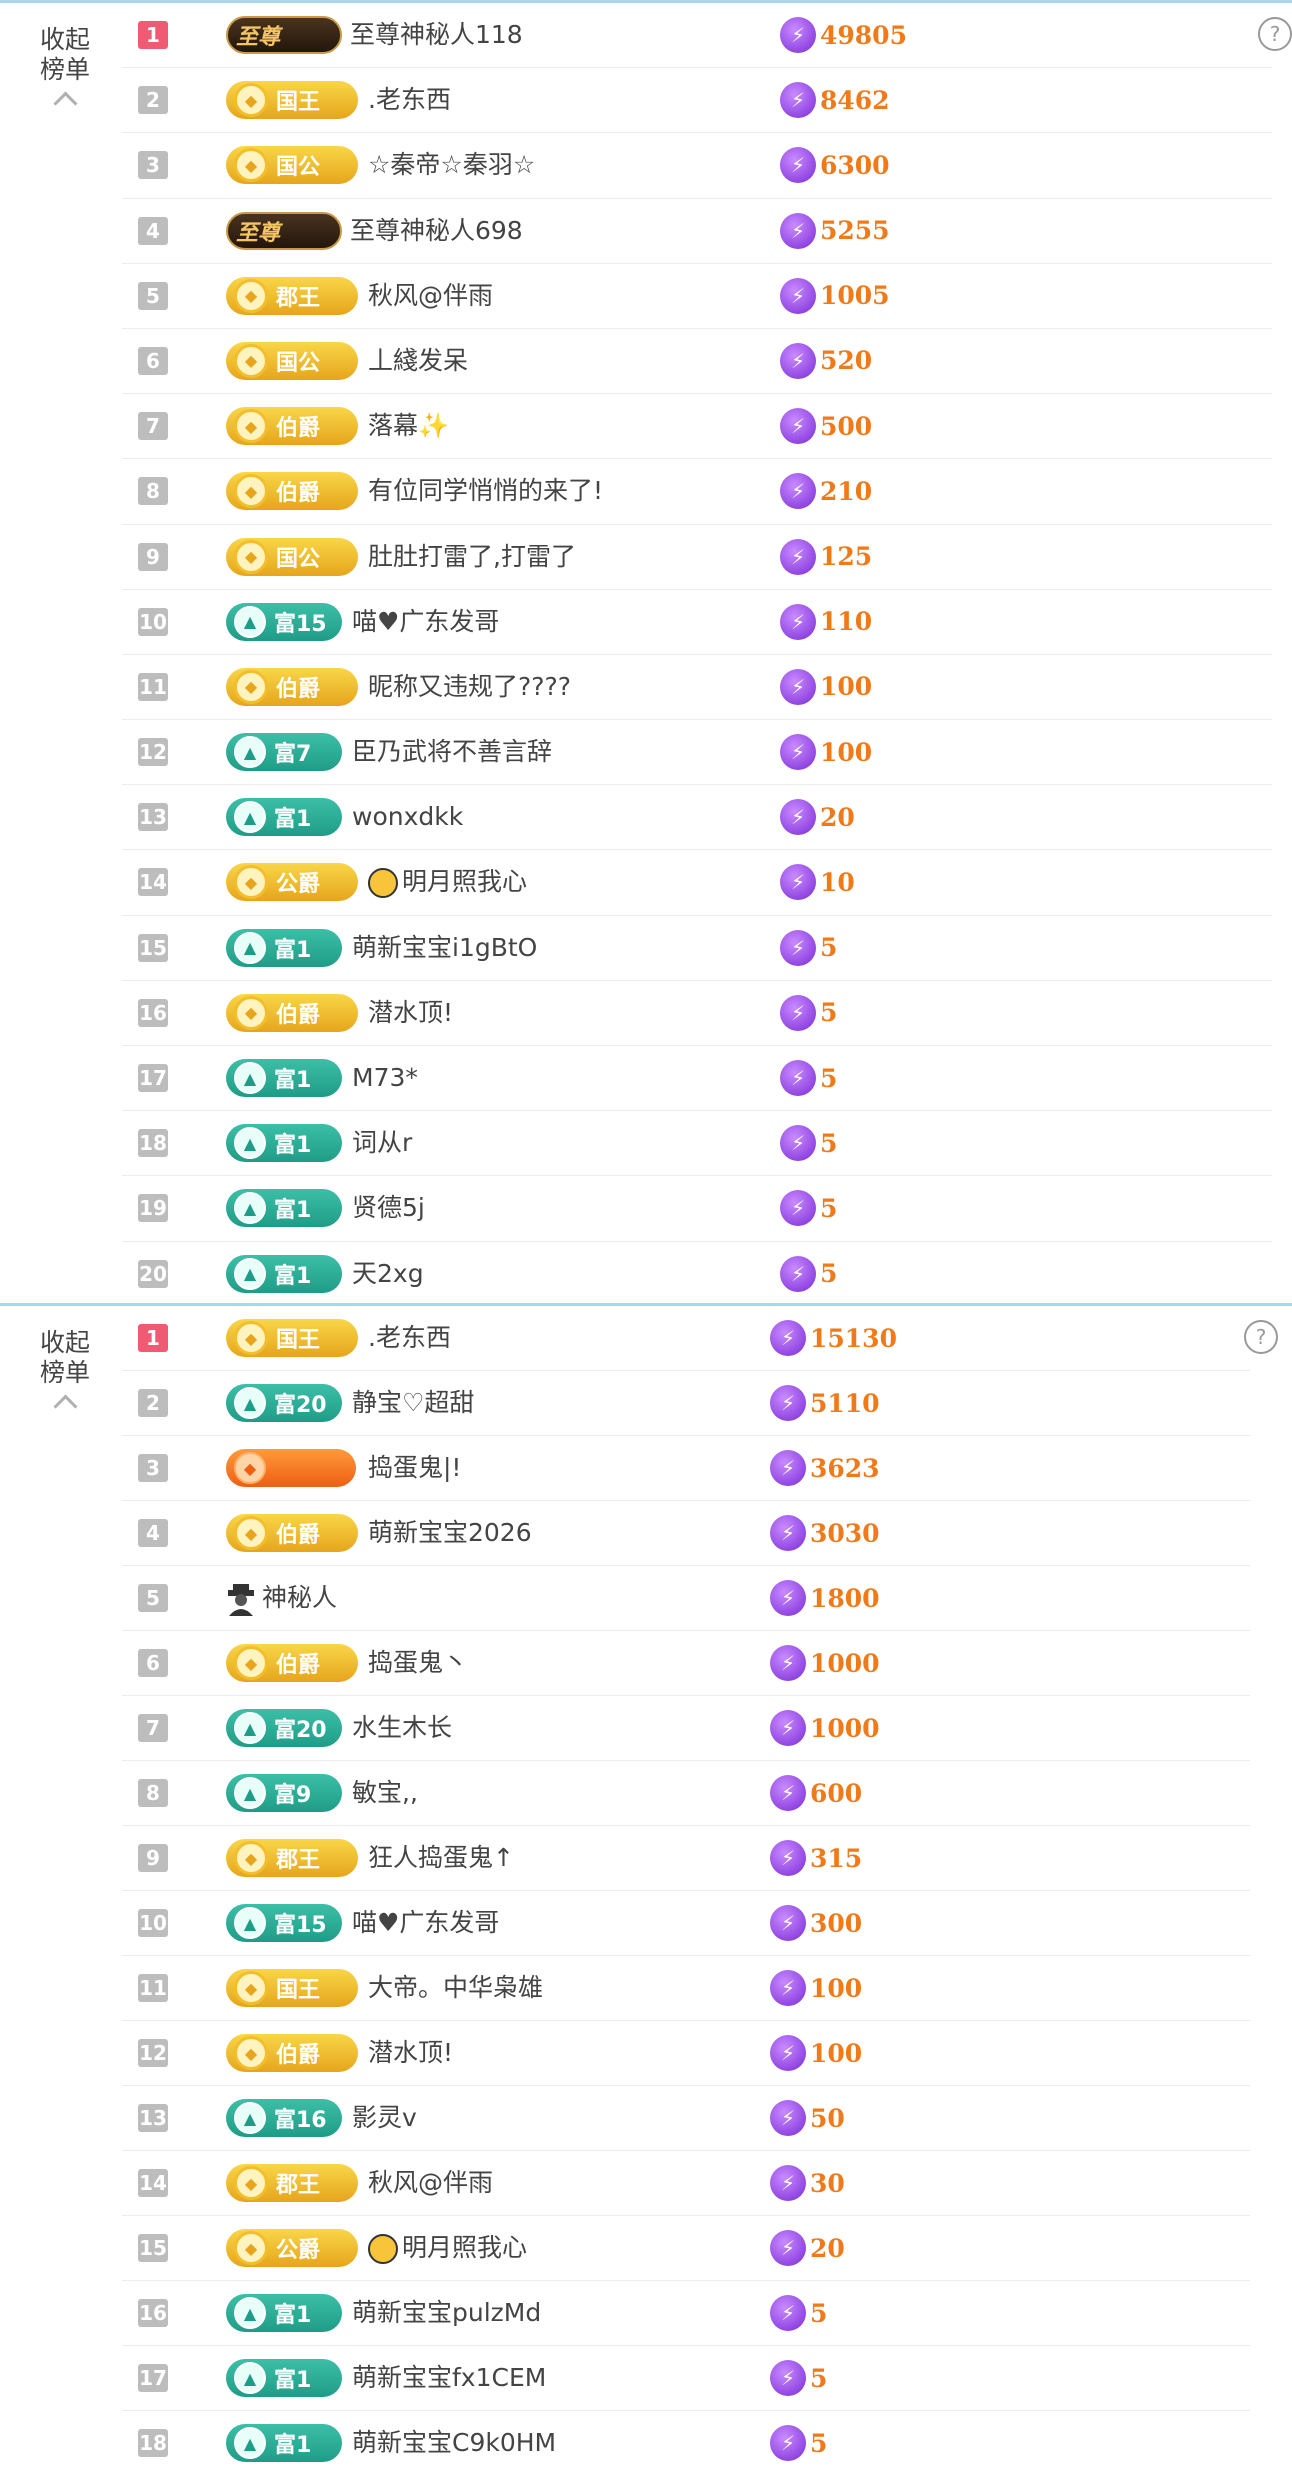  Describe the element at coordinates (686, 1923) in the screenshot. I see `leaderboard-row: 10 ▲ 富15 喵♥广东发哥 ⚡ 300` at that location.